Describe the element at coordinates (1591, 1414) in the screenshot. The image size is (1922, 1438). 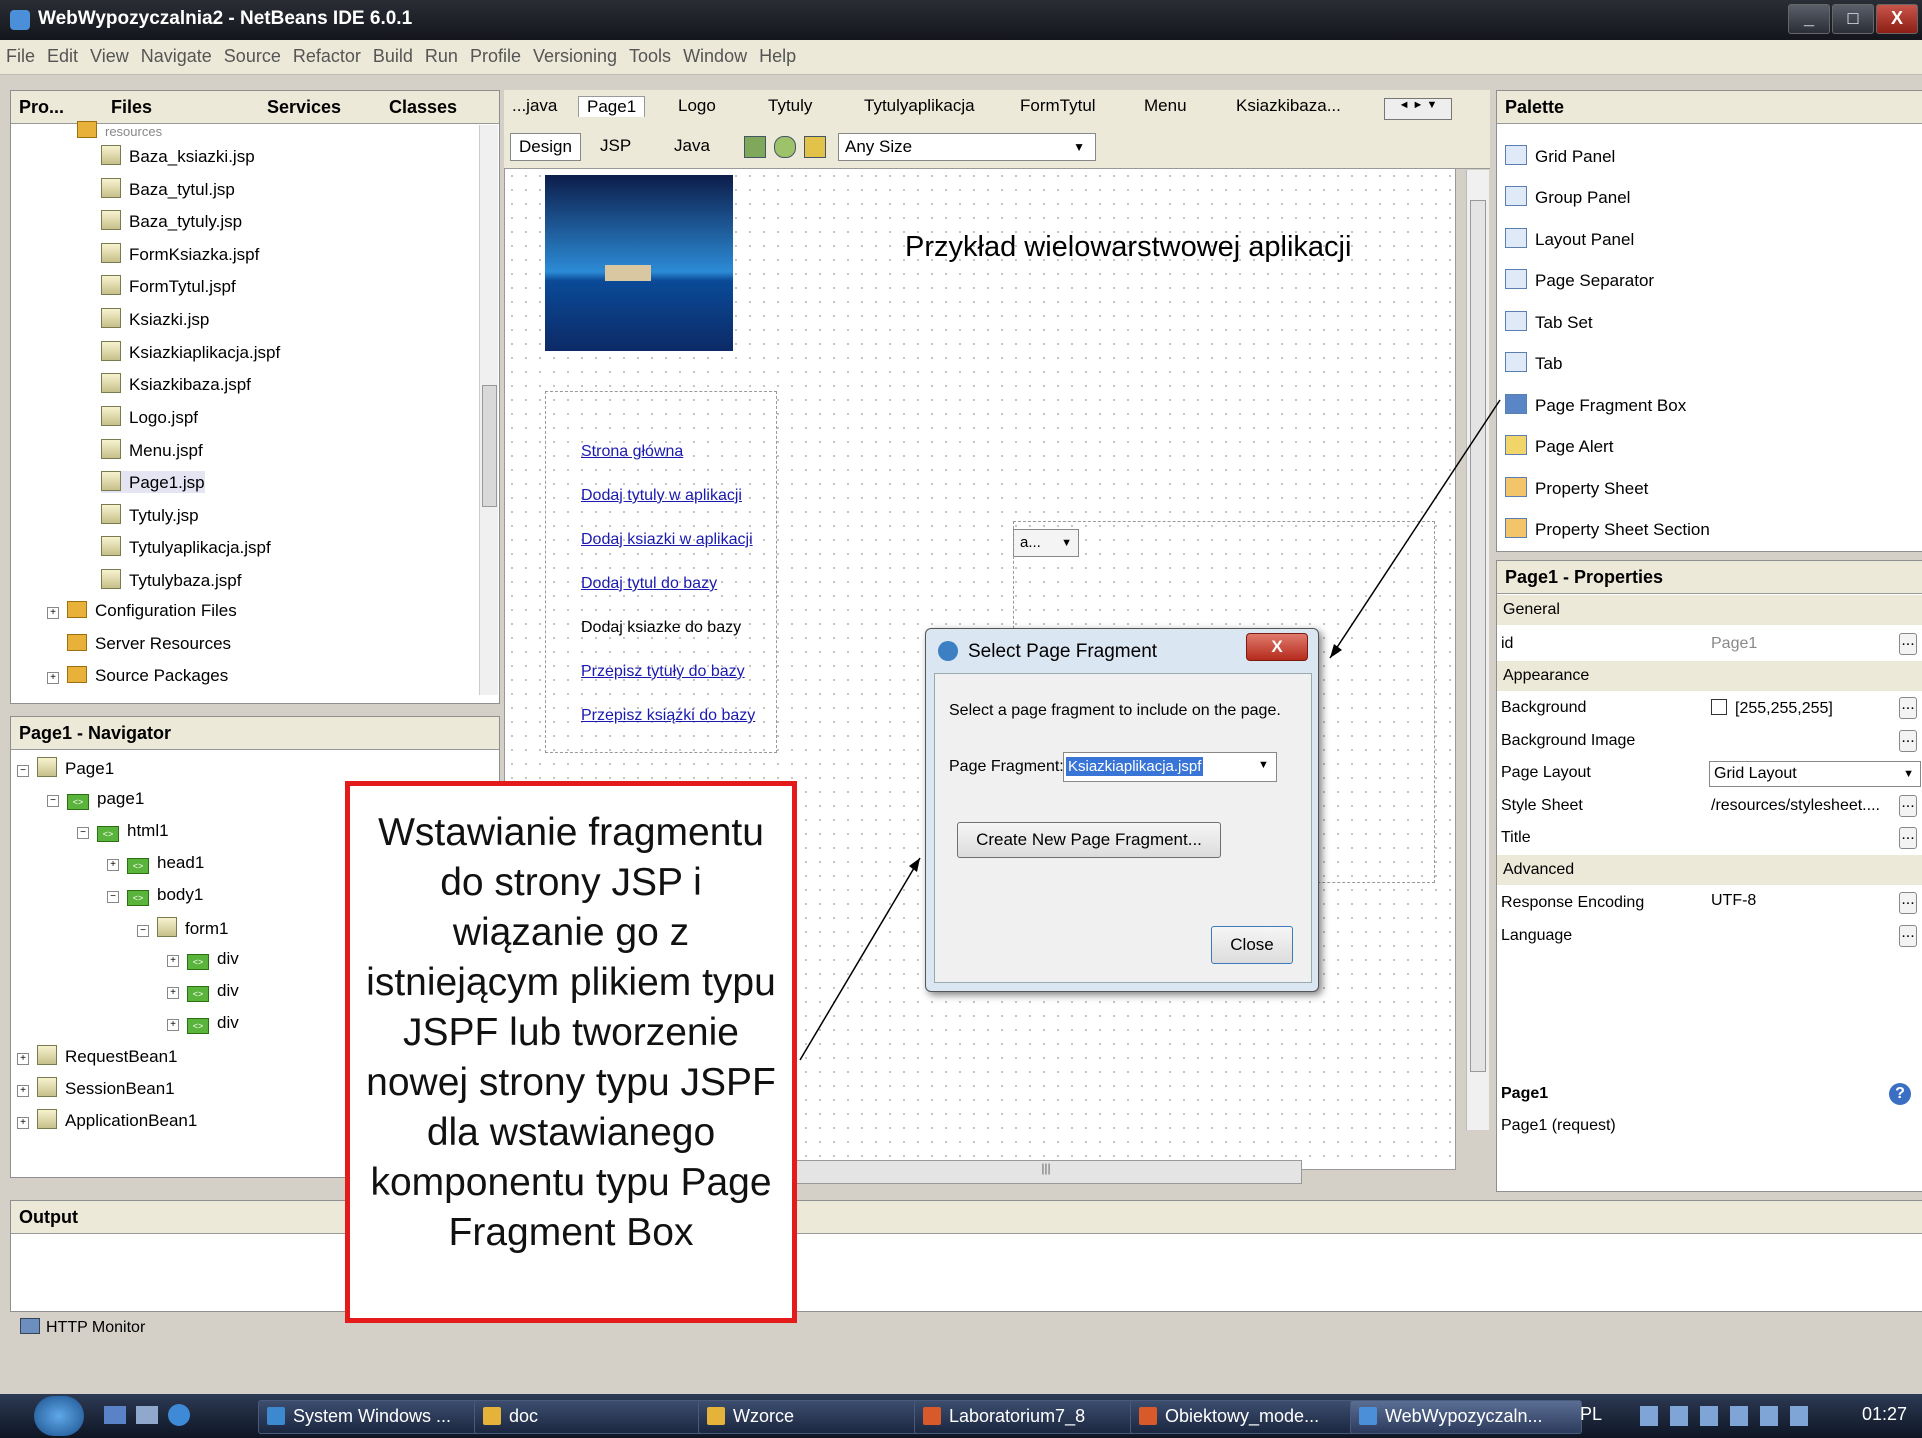
I see `language-indicator: PL` at that location.